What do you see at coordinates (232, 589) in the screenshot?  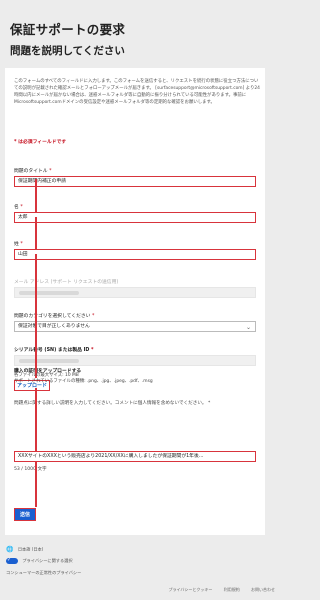 I see `footer-link-terms: 利用規約` at bounding box center [232, 589].